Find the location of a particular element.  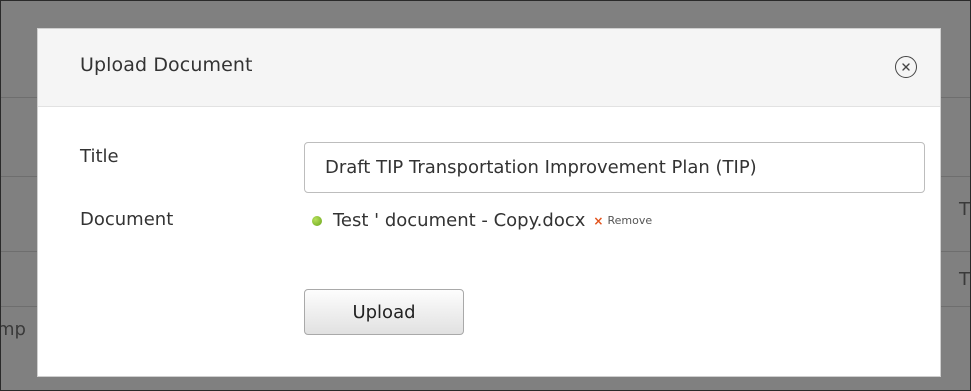

document-label: Document is located at coordinates (127, 219).